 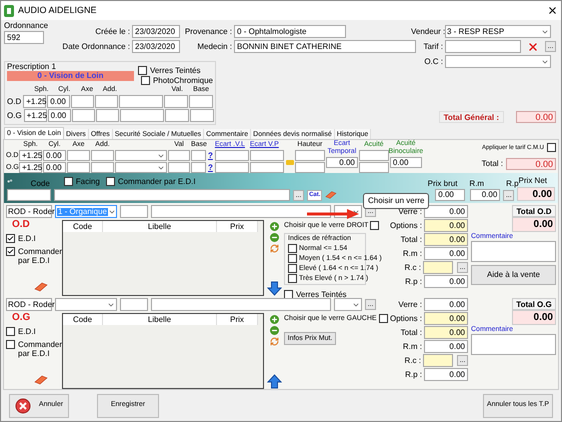 What do you see at coordinates (325, 46) in the screenshot?
I see `input-field: BONNIN BINET CATHERINE` at bounding box center [325, 46].